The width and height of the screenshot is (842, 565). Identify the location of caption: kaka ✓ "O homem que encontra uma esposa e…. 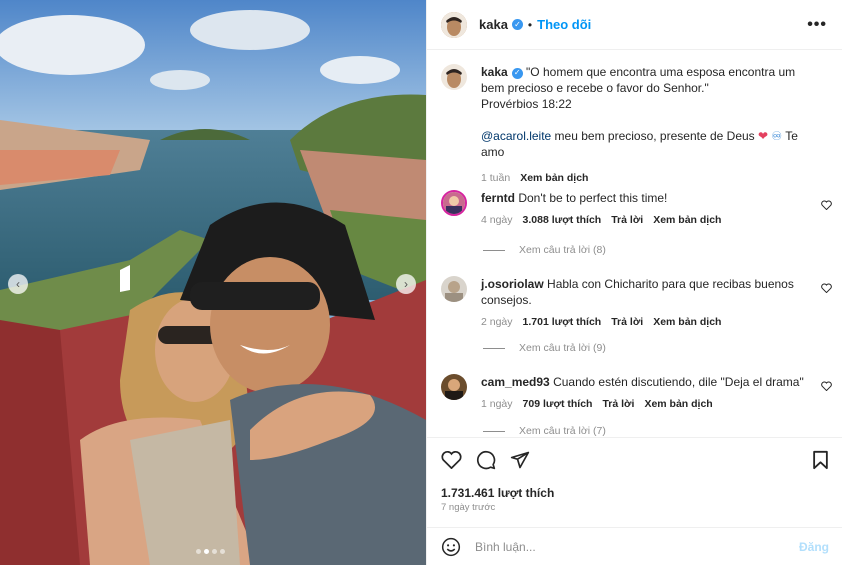
(638, 125).